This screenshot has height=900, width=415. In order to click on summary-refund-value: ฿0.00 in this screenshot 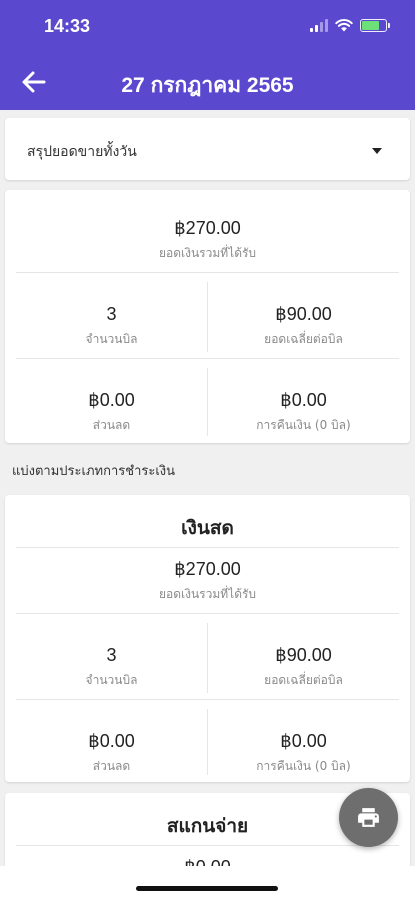, I will do `click(303, 400)`.